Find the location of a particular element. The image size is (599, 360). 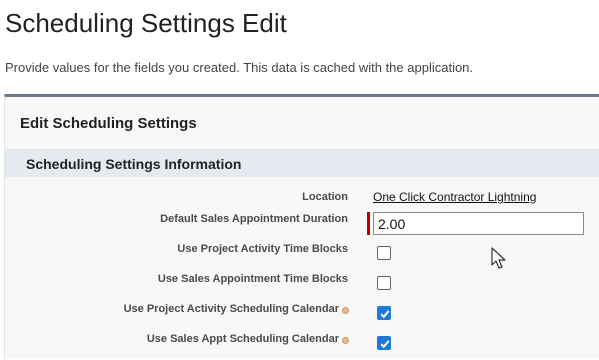

project-calendar-checkbox is located at coordinates (384, 313).